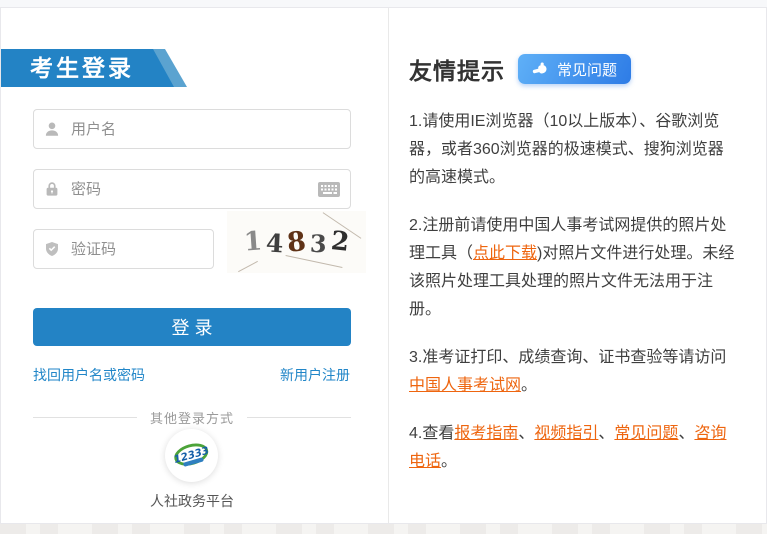  I want to click on 12333-globe-logo: 12333, so click(191, 455).